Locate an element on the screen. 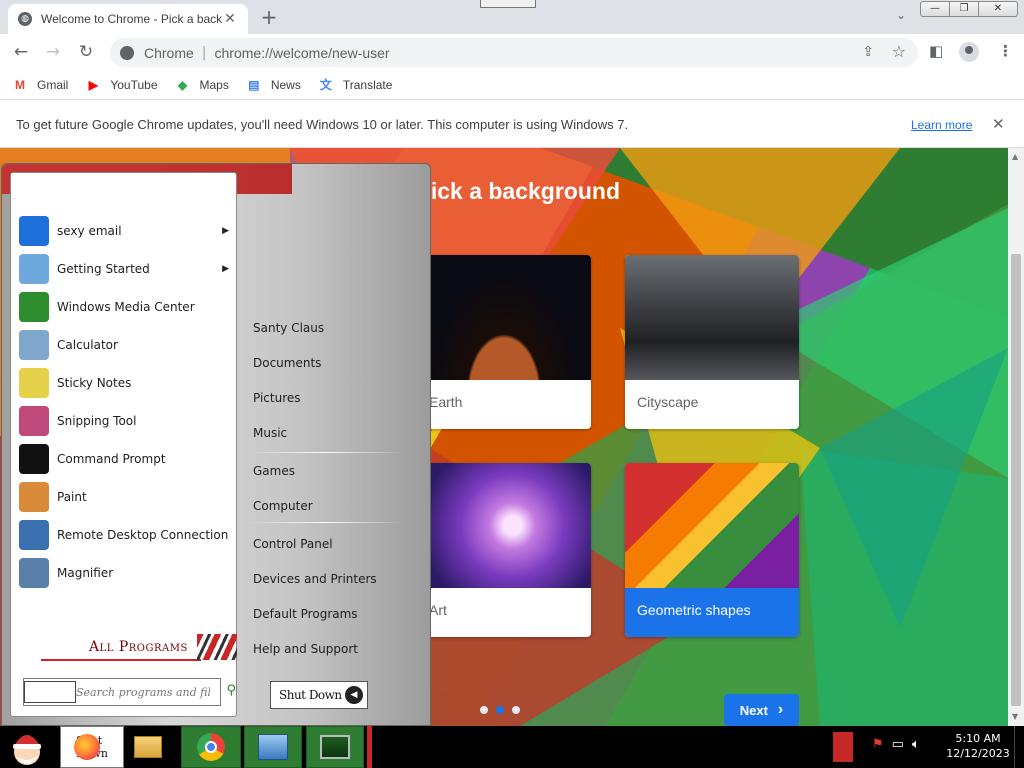 The image size is (1024, 768). magnifier-icon is located at coordinates (34, 573).